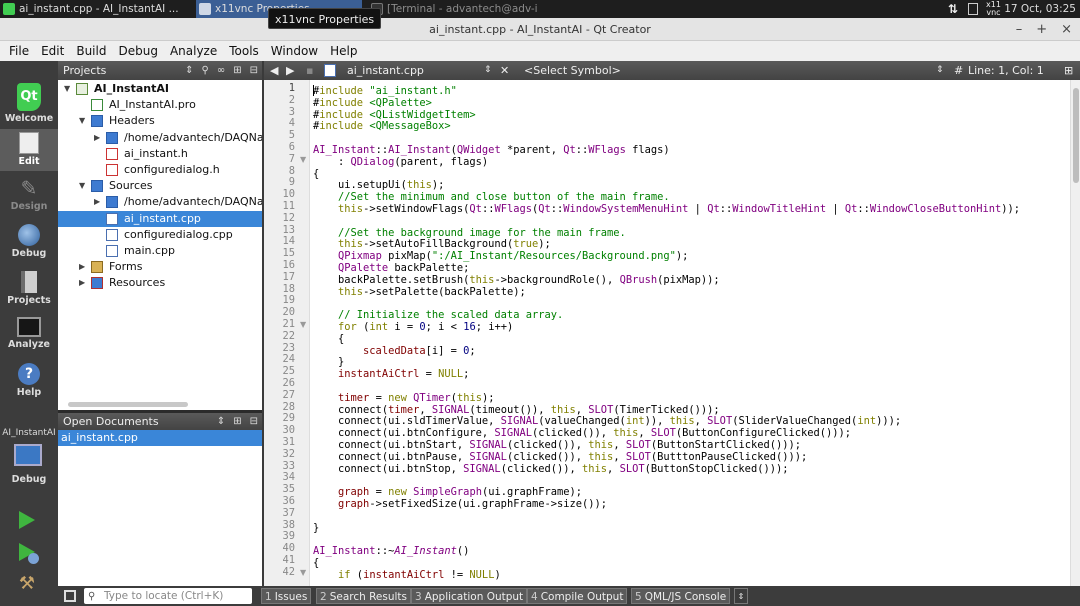 This screenshot has width=1080, height=606. I want to click on tree-folder-forms: ▶ Forms, so click(160, 267).